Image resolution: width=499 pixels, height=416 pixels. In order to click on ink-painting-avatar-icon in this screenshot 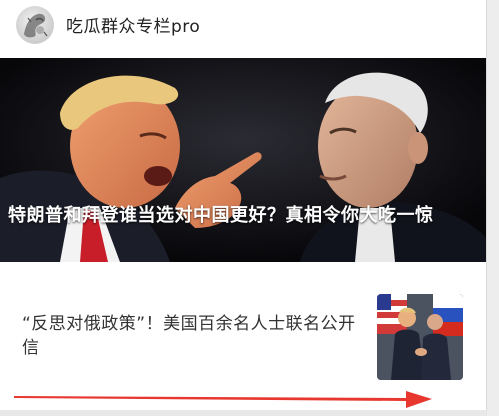, I will do `click(36, 25)`.